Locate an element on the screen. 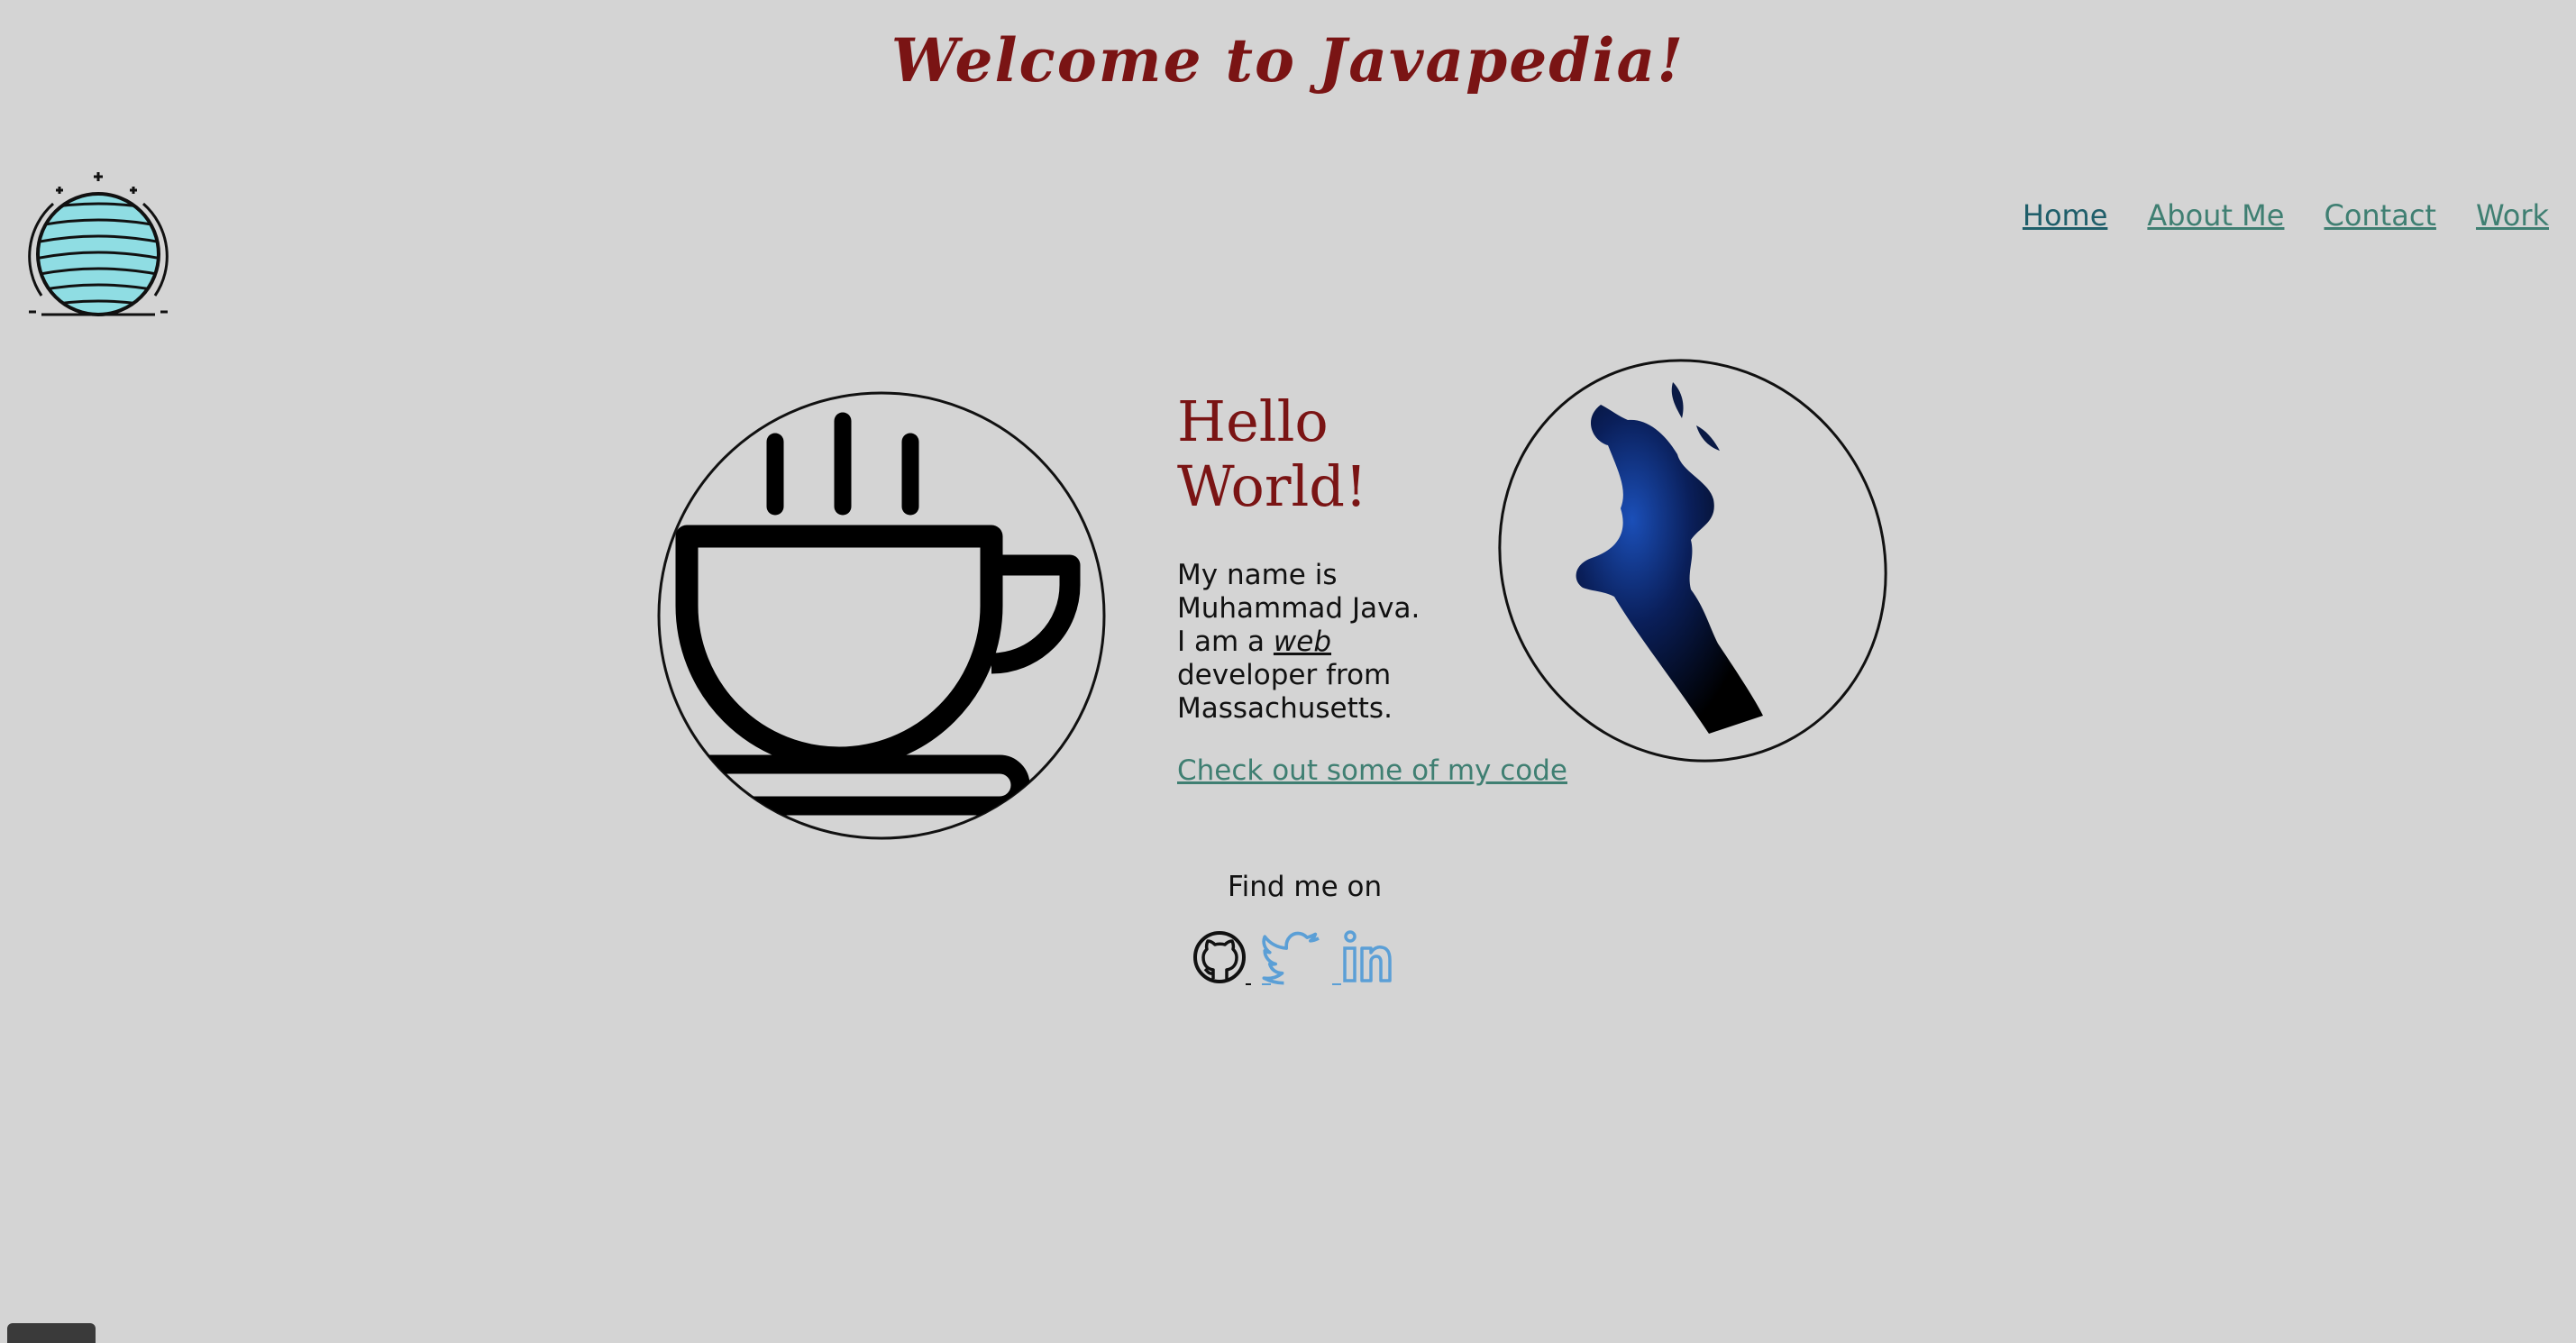 The image size is (2576, 1343). social-links is located at coordinates (1292, 960).